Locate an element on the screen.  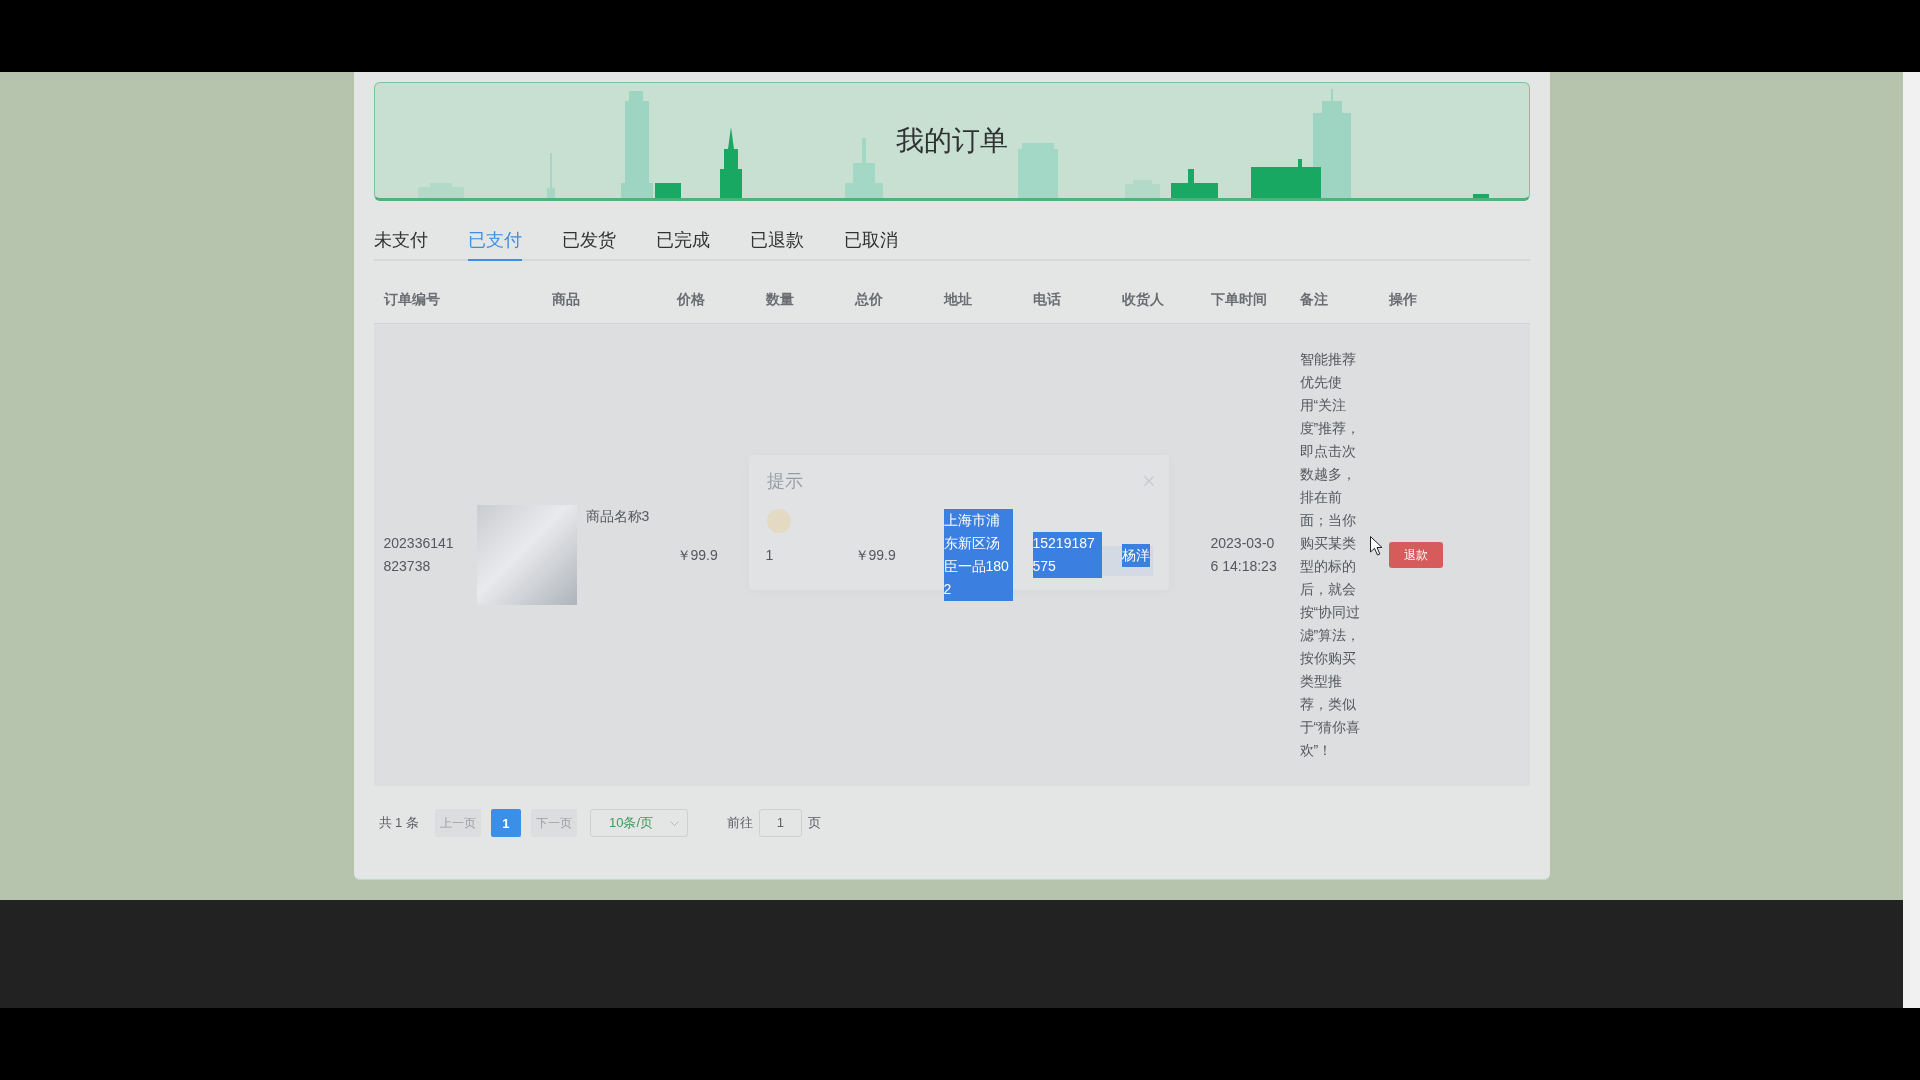
tab: 已退款 is located at coordinates (776, 241).